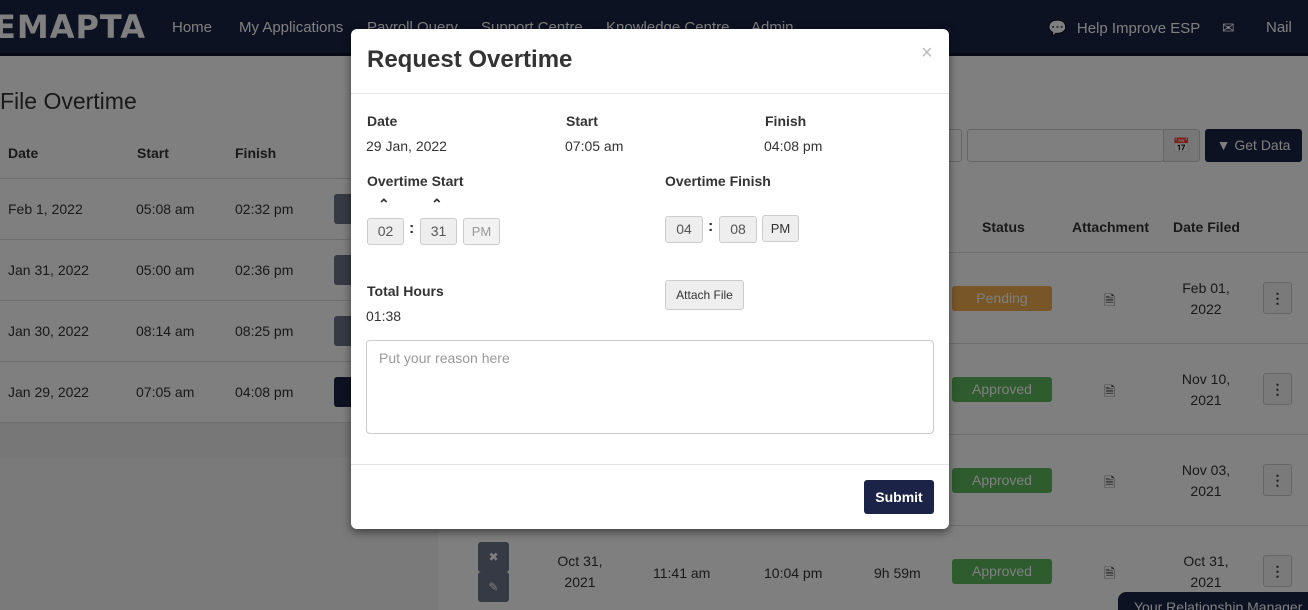  What do you see at coordinates (481, 231) in the screenshot?
I see `overtime-start-ampm-toggle: PM` at bounding box center [481, 231].